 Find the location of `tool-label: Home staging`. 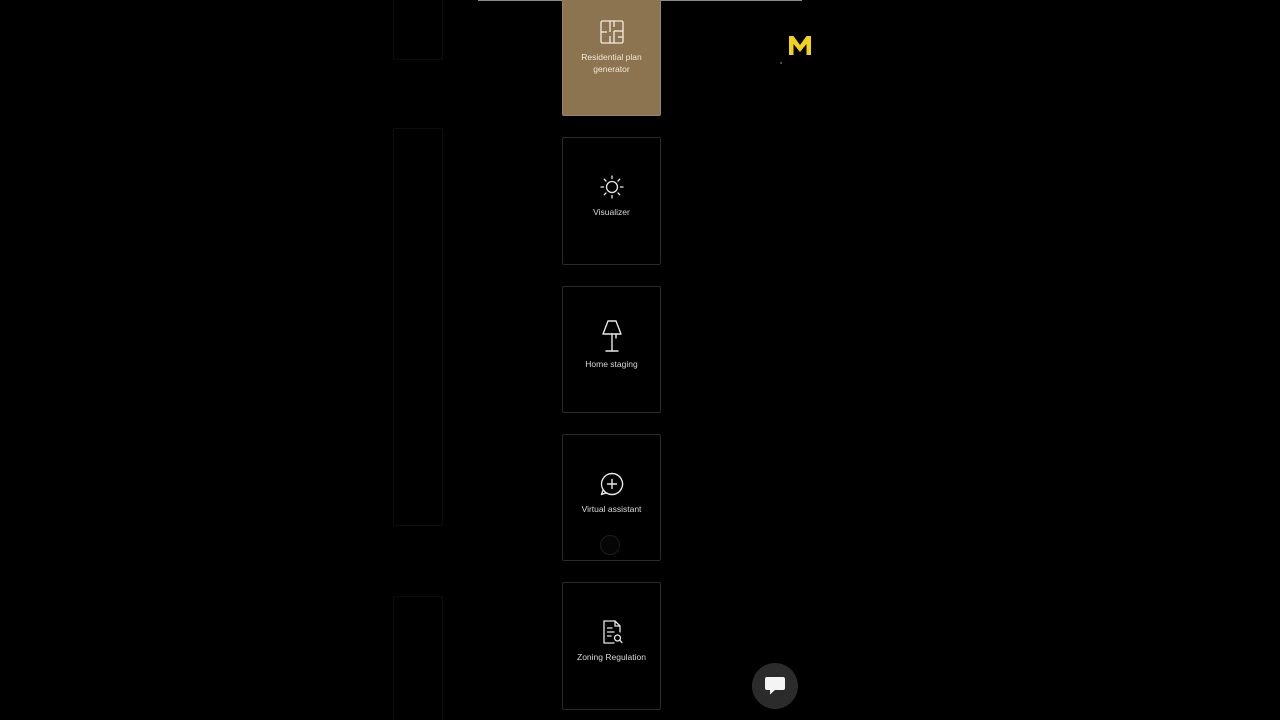

tool-label: Home staging is located at coordinates (611, 364).